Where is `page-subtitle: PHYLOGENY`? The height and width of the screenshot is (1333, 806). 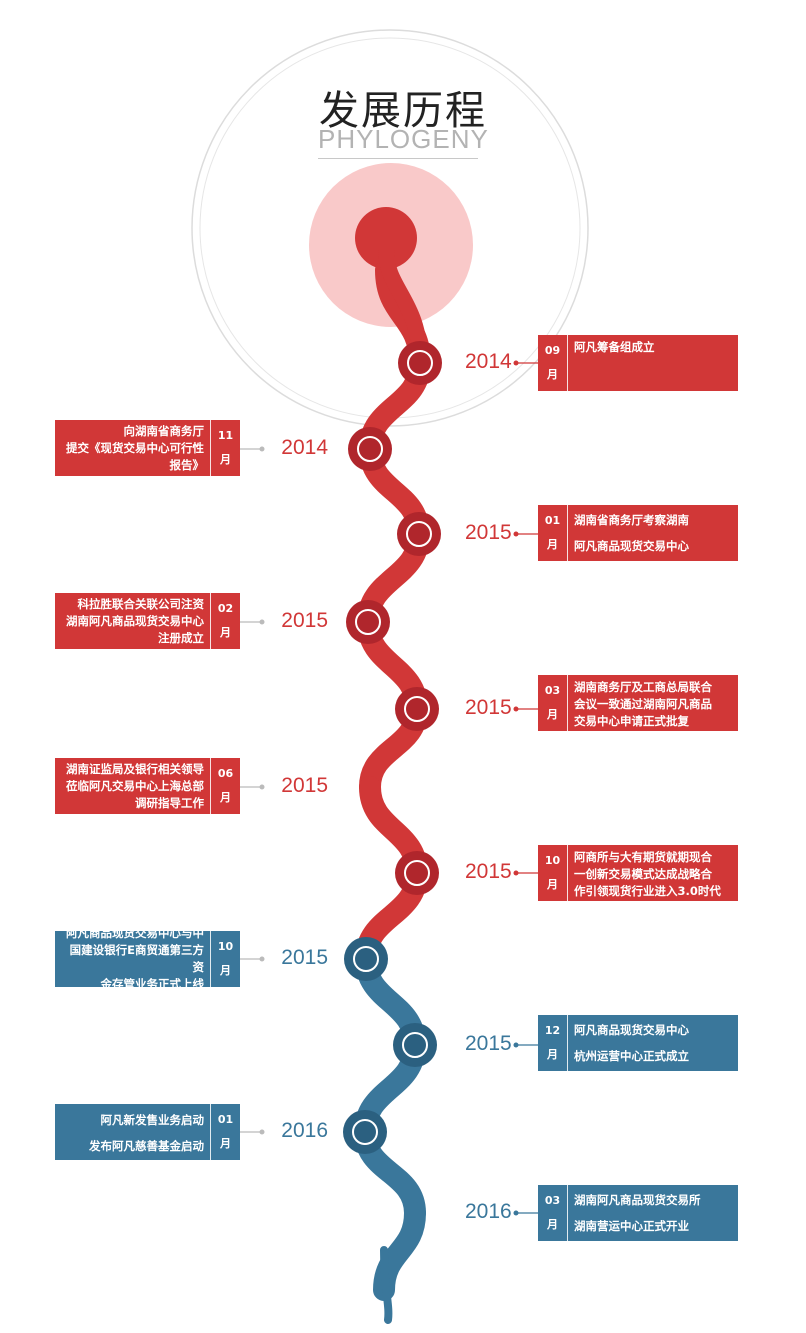 page-subtitle: PHYLOGENY is located at coordinates (403, 141).